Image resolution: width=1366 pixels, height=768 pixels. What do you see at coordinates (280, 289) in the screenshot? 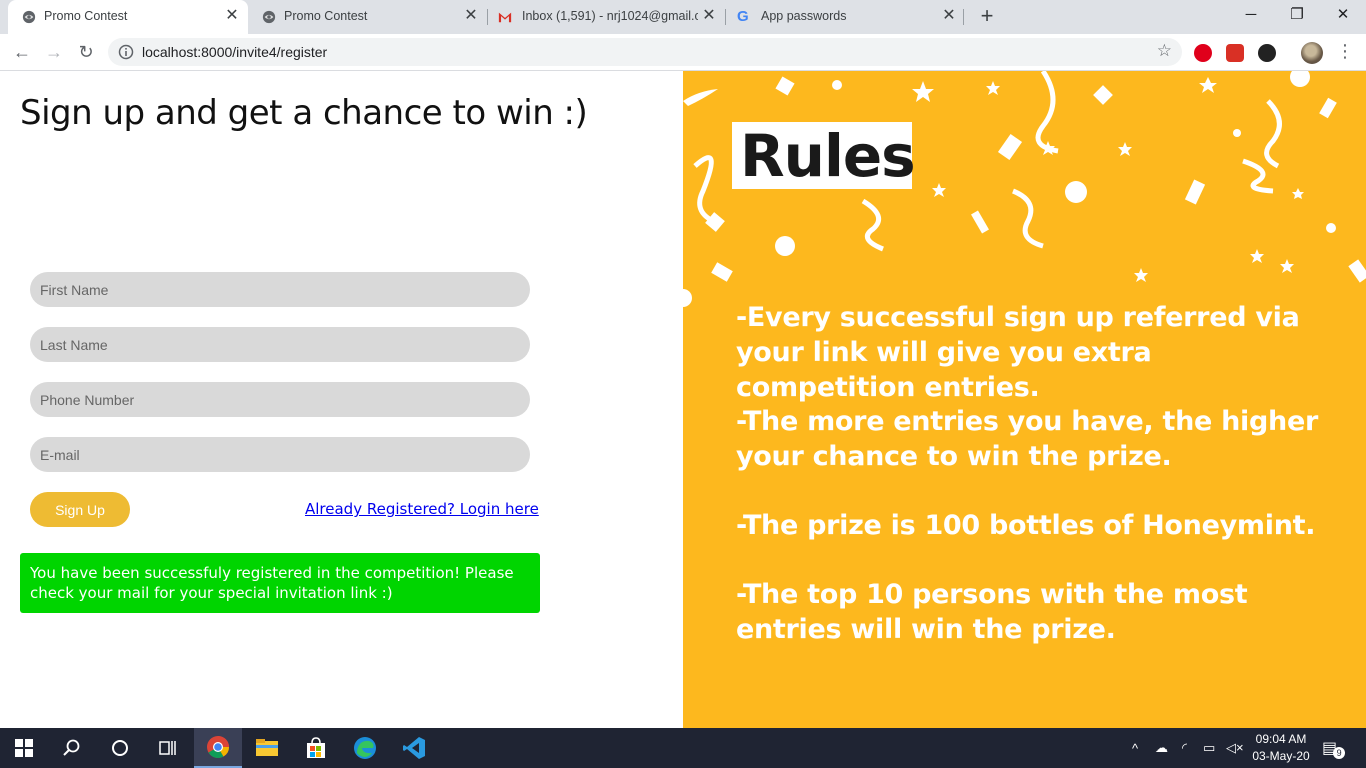
I see `first-name-input` at bounding box center [280, 289].